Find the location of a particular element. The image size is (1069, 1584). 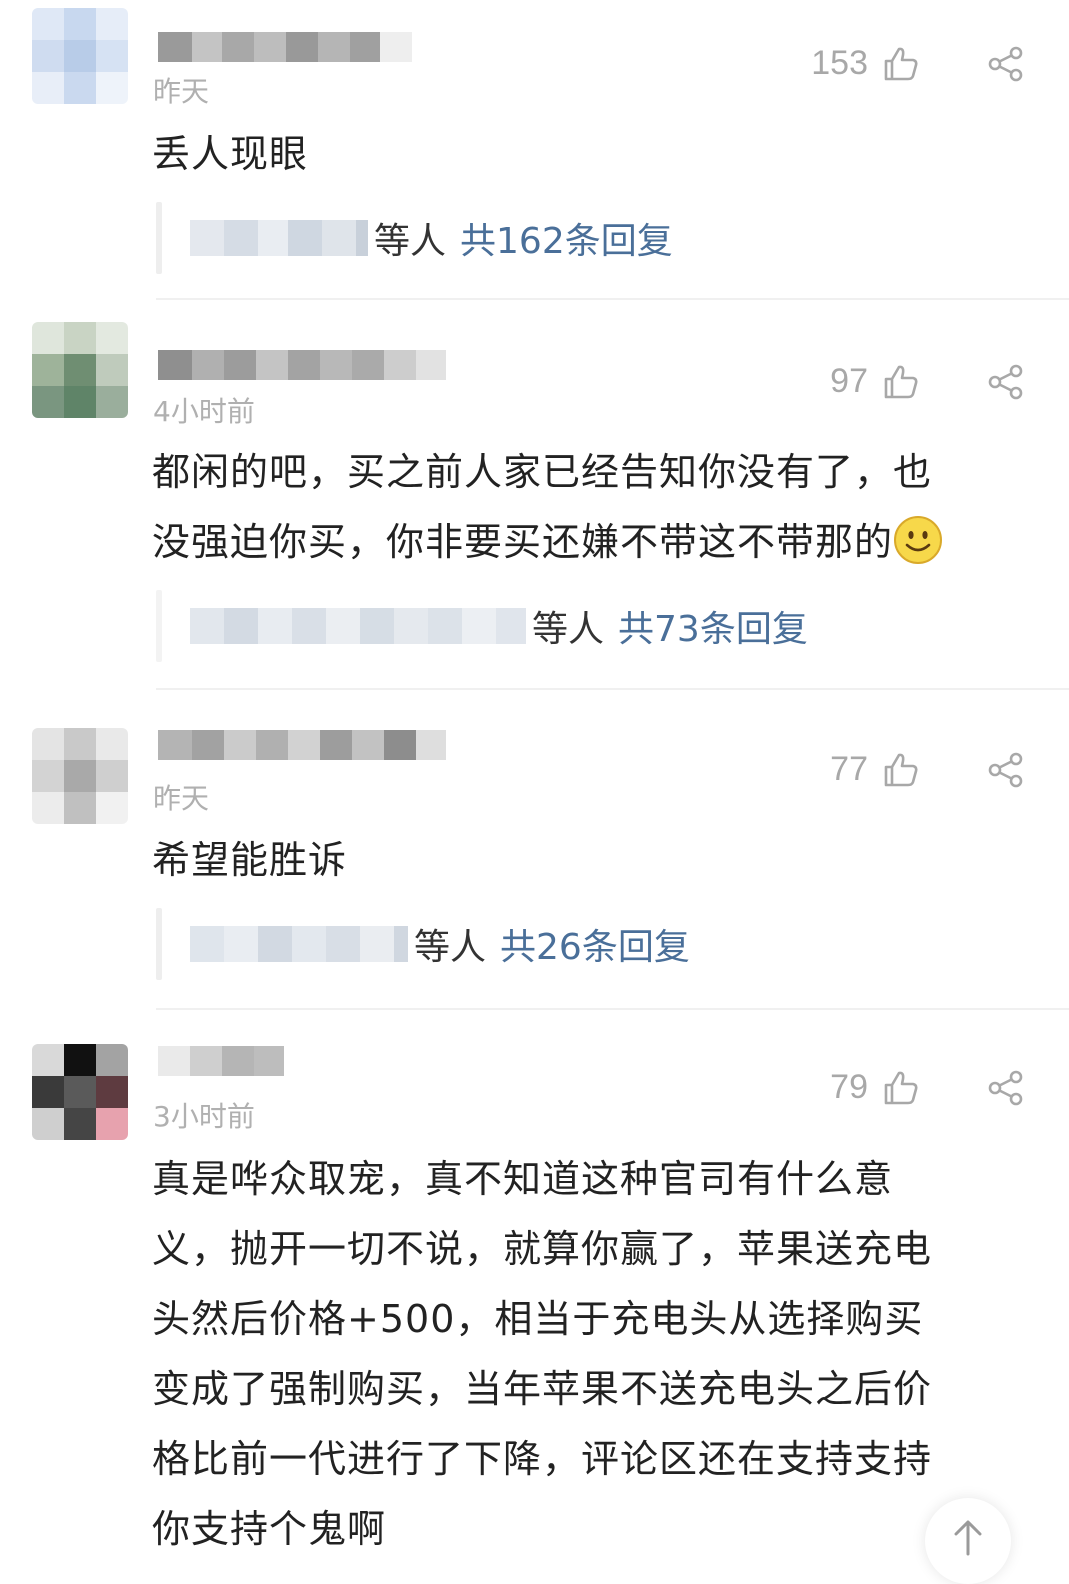

comment-text-line: 丢人现眼 is located at coordinates (230, 154).